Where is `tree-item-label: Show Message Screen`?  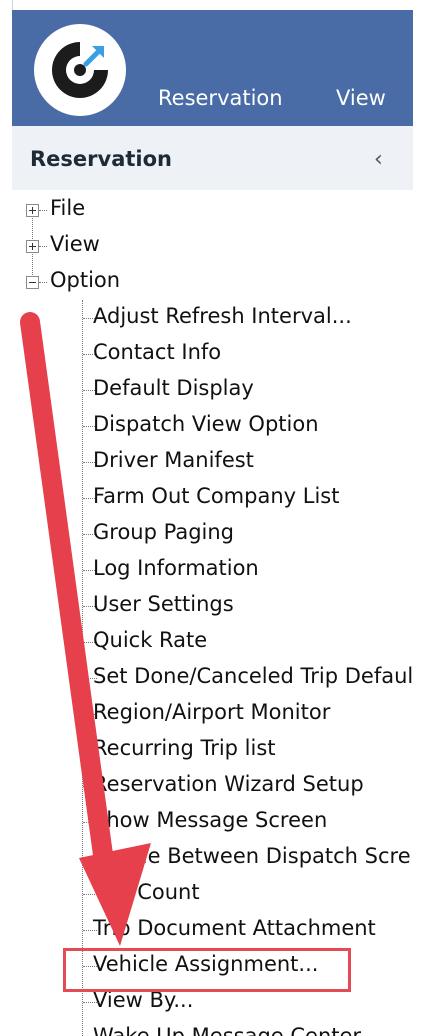 tree-item-label: Show Message Screen is located at coordinates (210, 820).